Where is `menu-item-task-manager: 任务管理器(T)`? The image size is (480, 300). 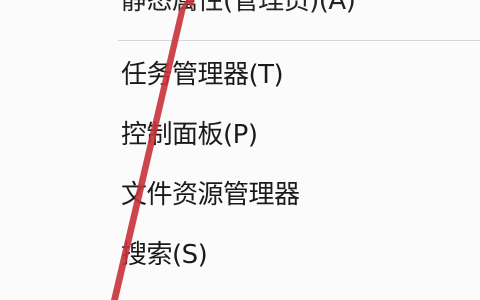 menu-item-task-manager: 任务管理器(T) is located at coordinates (202, 75).